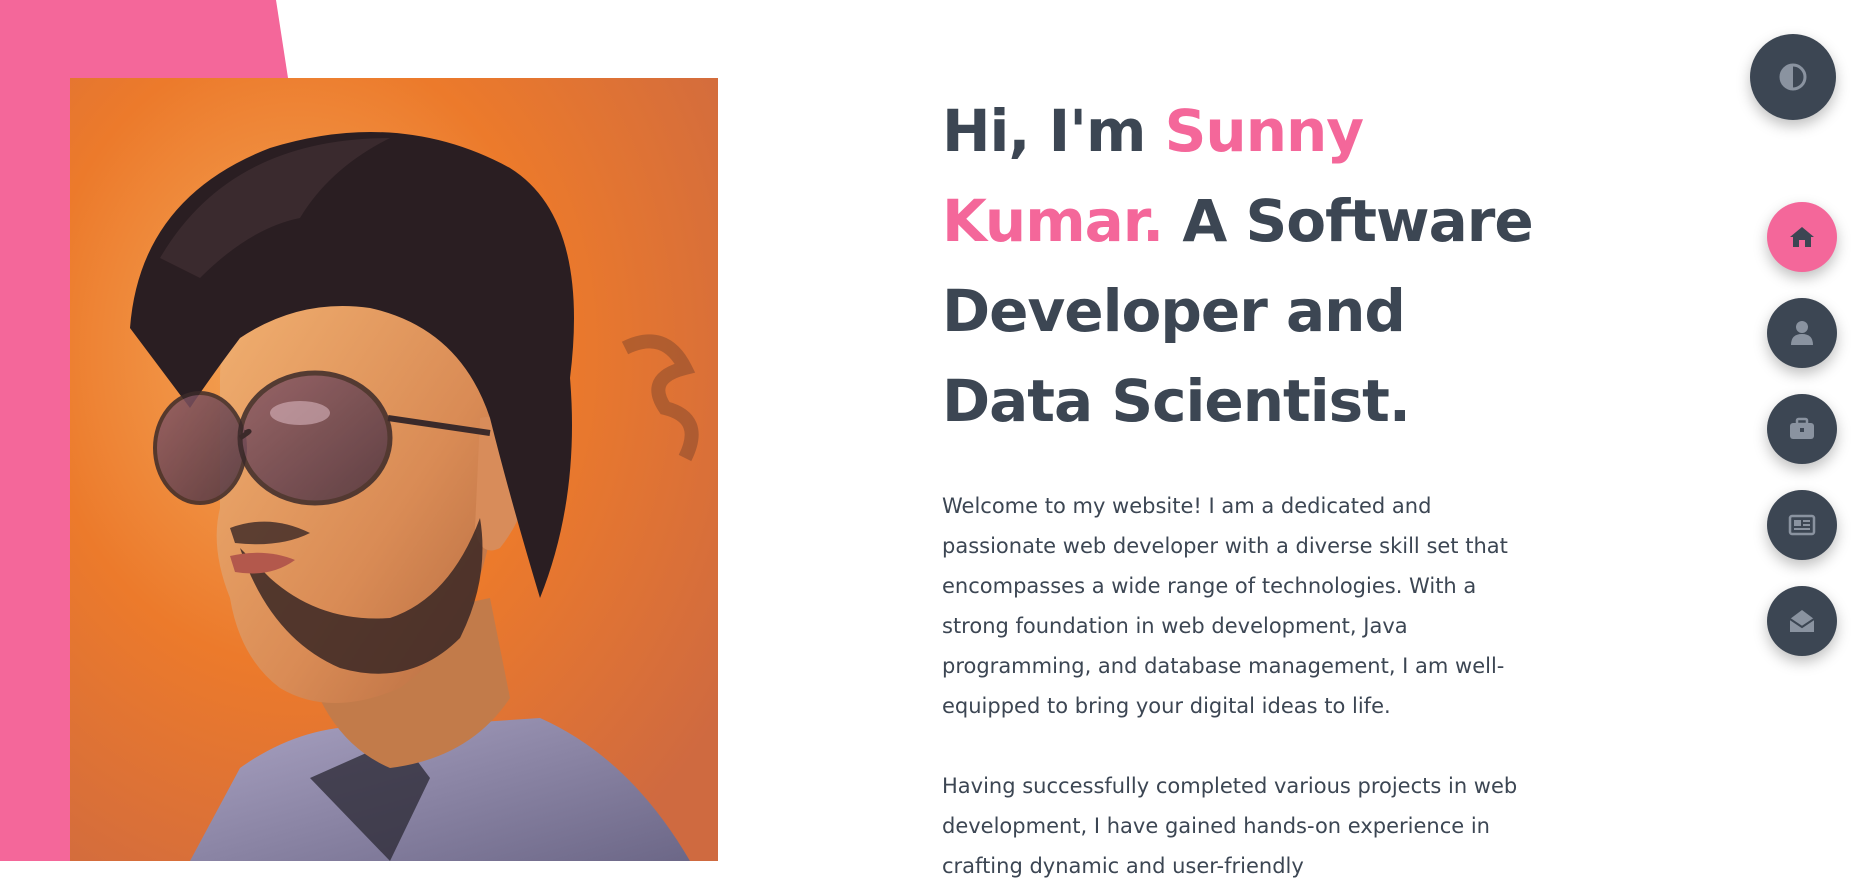 The image size is (1870, 886). What do you see at coordinates (1053, 131) in the screenshot?
I see `greeting-text: Hi, I'm` at bounding box center [1053, 131].